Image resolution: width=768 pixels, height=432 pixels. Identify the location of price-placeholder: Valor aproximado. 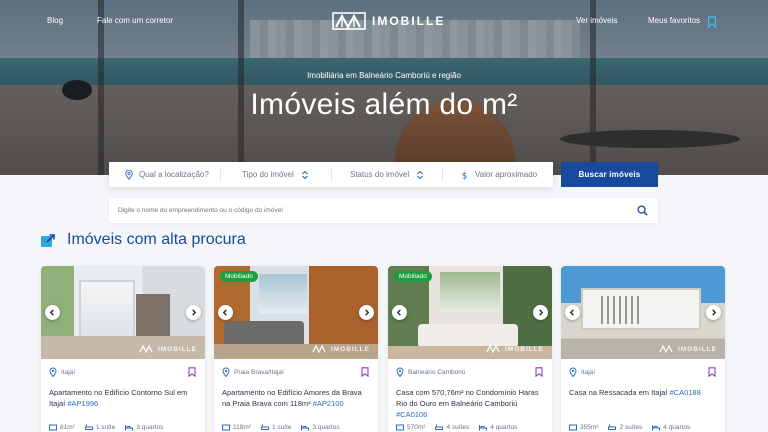
(506, 174).